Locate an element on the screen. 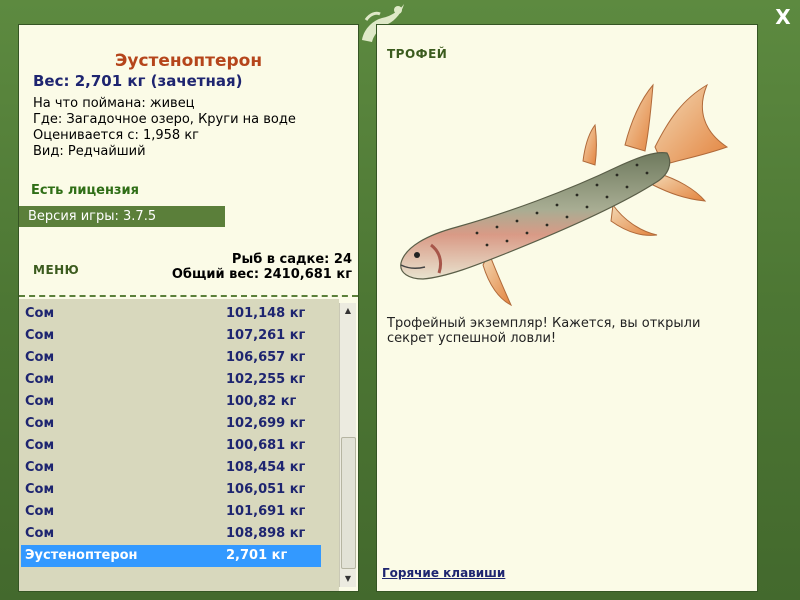 This screenshot has height=600, width=800. catch-list-row: Сом 102,699 кг is located at coordinates (171, 424).